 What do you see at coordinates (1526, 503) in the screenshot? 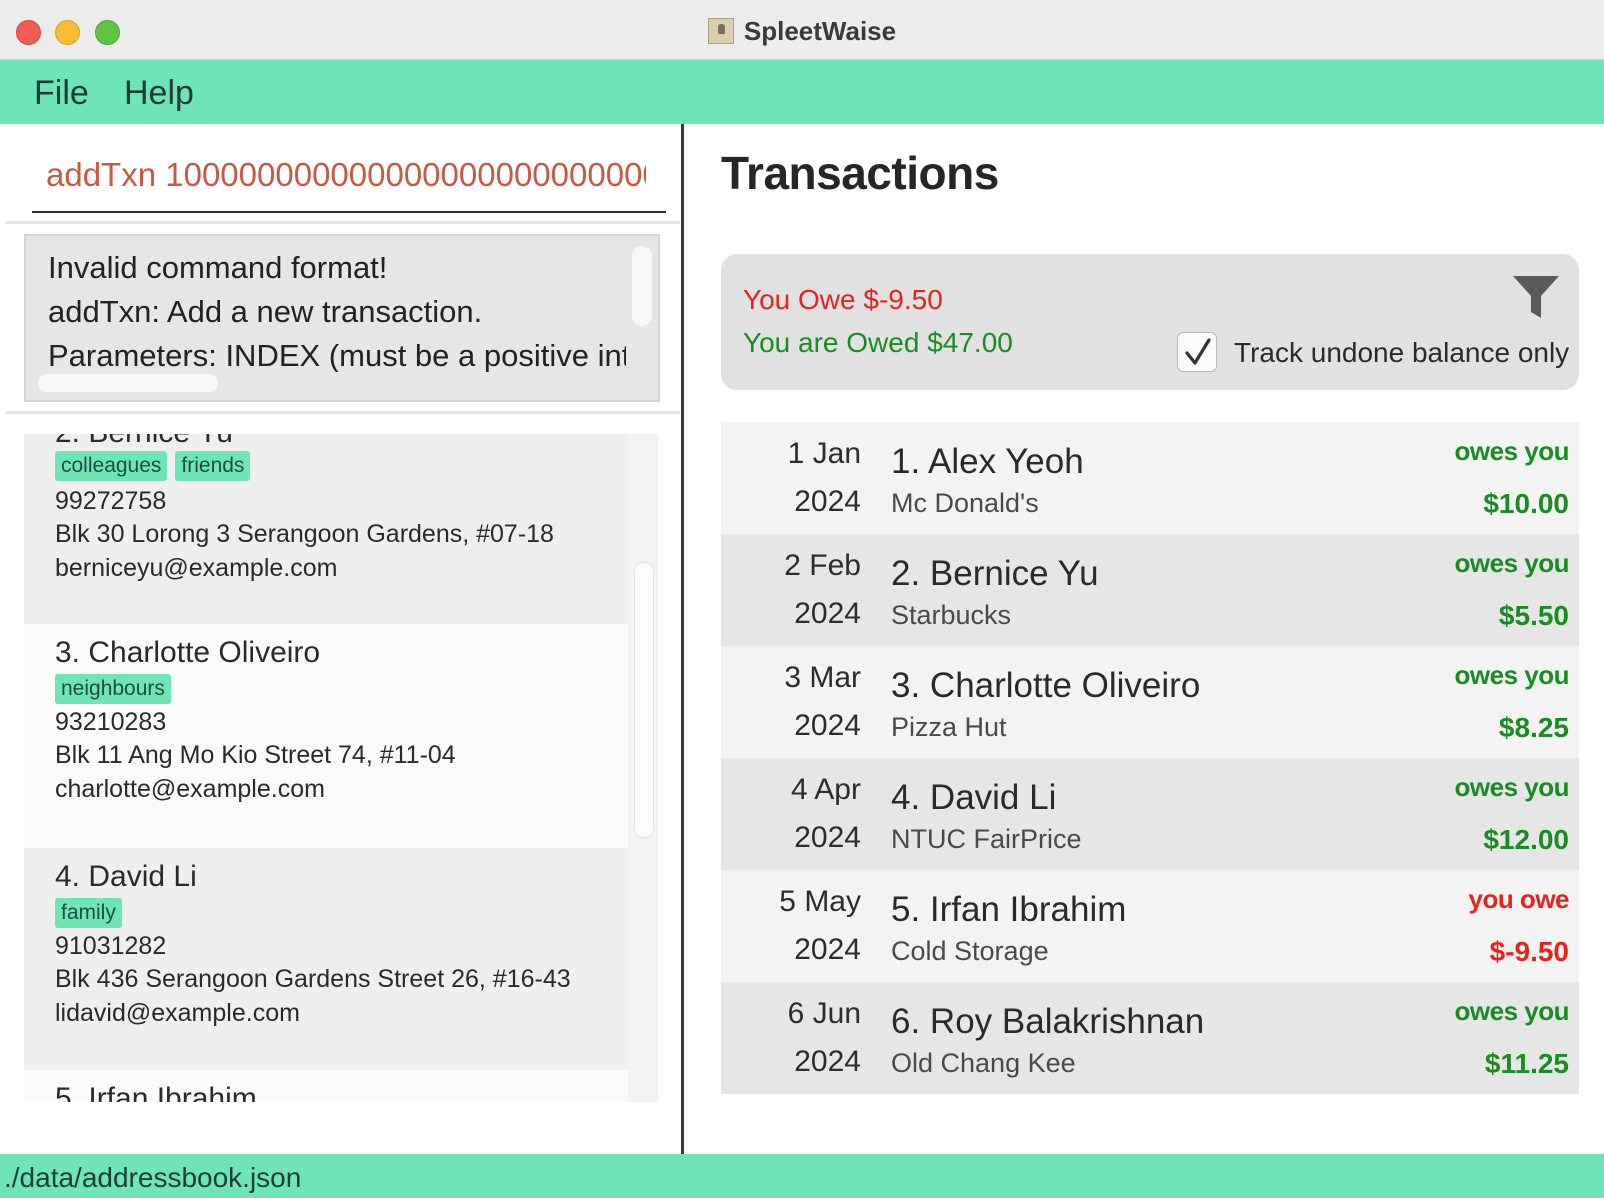
I see `transaction-amount: $10.00` at bounding box center [1526, 503].